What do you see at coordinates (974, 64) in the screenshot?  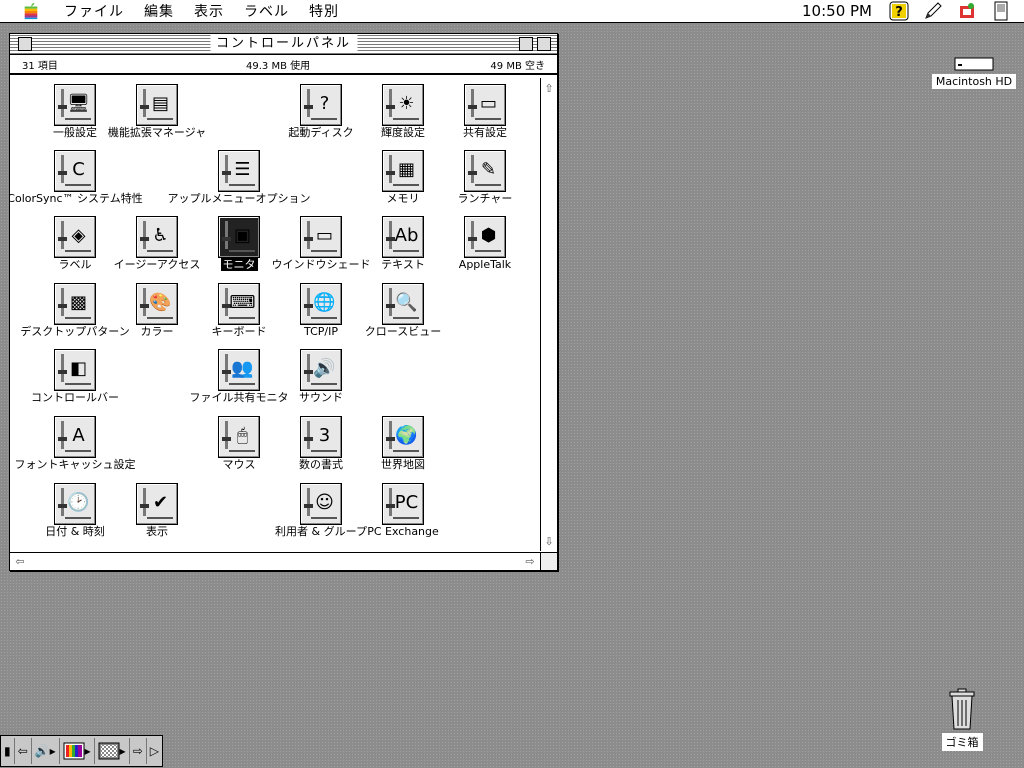 I see `hard-disk-icon` at bounding box center [974, 64].